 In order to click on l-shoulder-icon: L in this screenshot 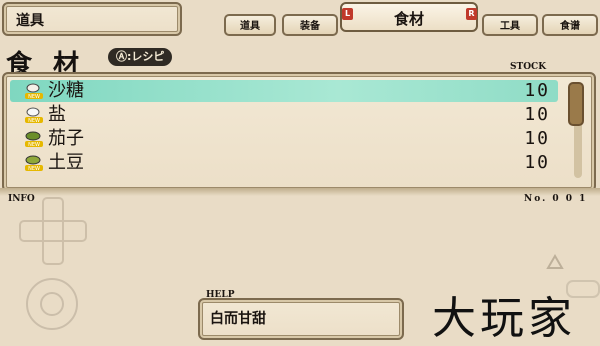, I will do `click(347, 14)`.